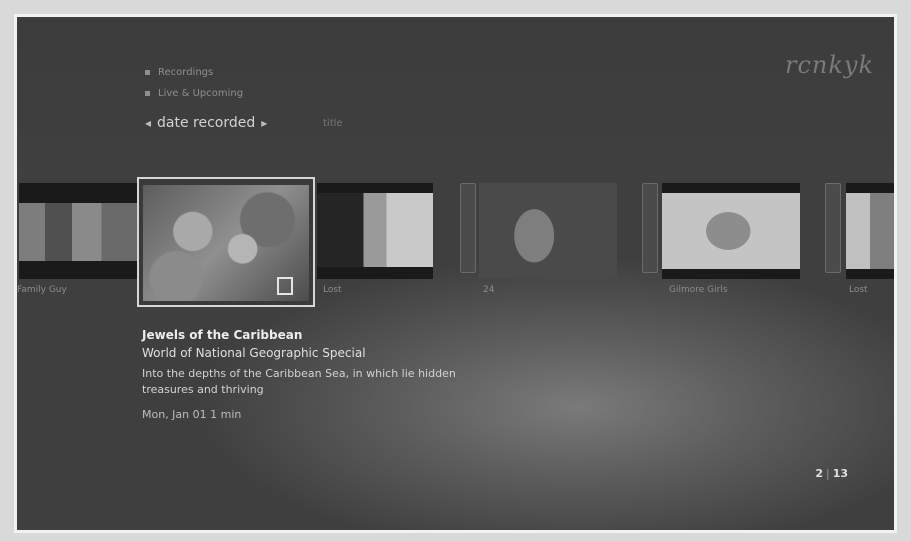  I want to click on sort-selector: ◂ date recorded ▸, so click(206, 123).